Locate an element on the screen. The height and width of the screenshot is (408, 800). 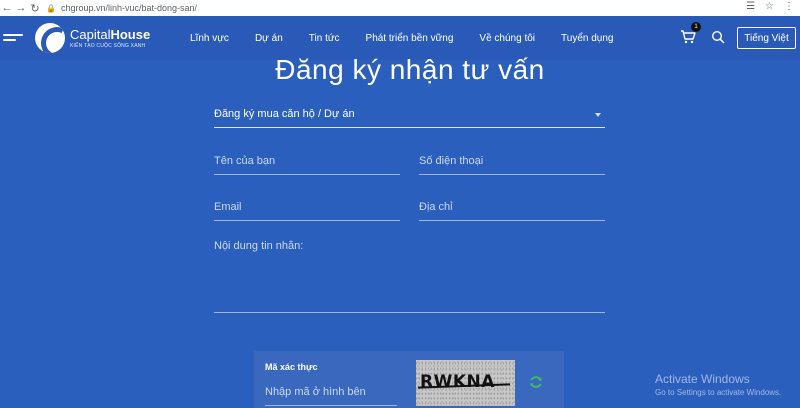
message-field-wrapper is located at coordinates (409, 276).